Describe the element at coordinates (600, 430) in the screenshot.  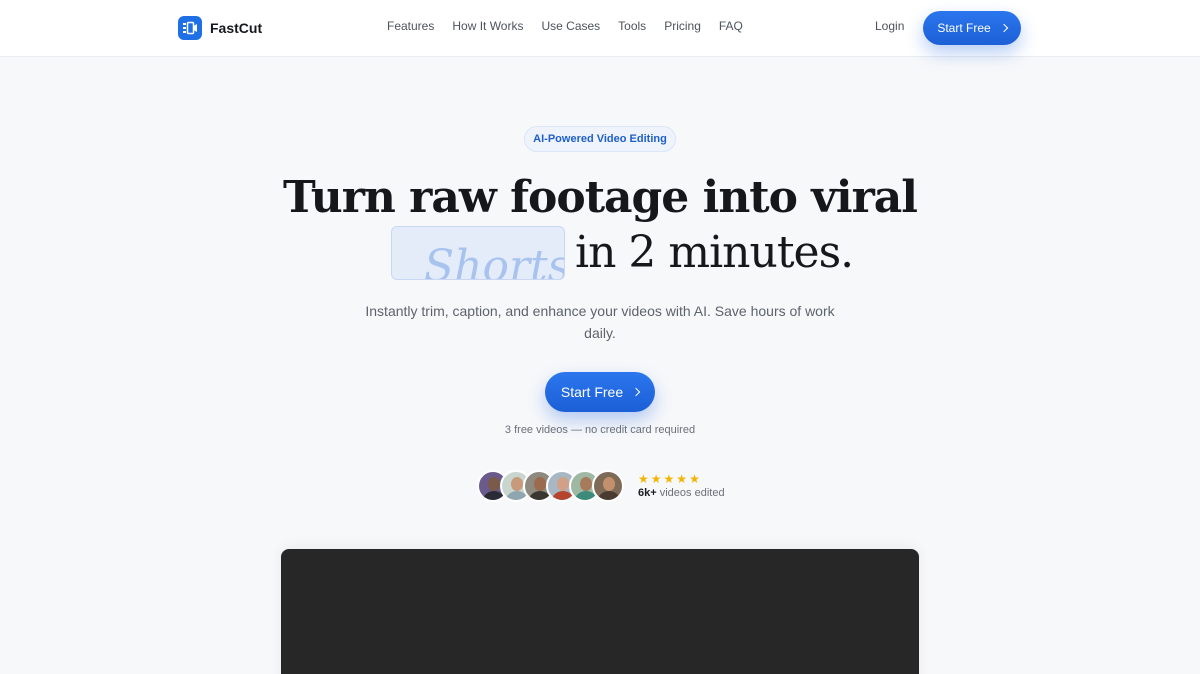
I see `free-trial-note: 3 free videos — no credit card required` at that location.